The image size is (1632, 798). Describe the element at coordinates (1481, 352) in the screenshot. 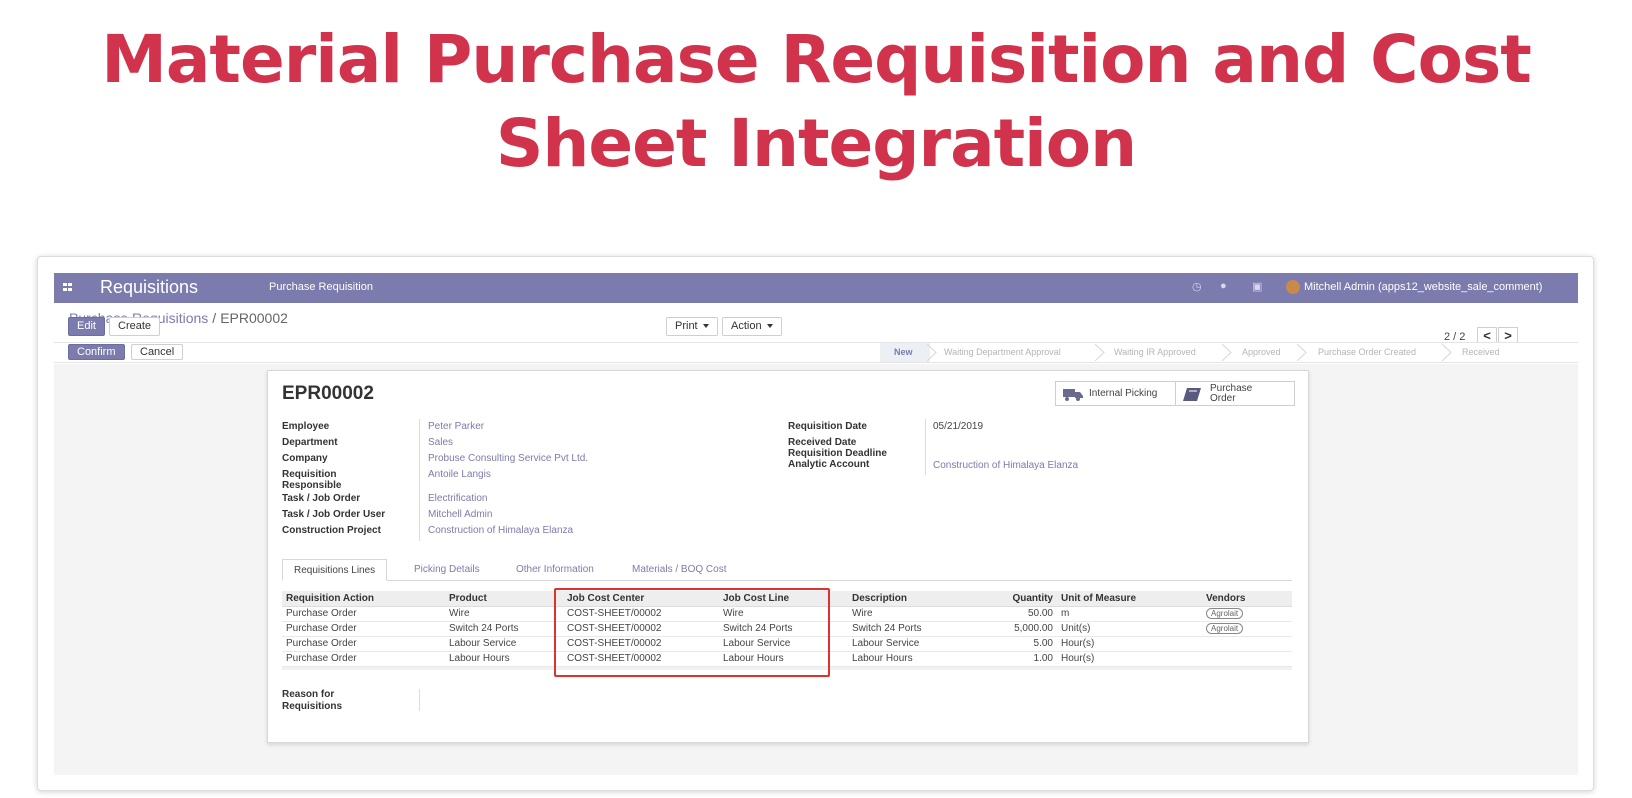

I see `stage-received: Received` at that location.